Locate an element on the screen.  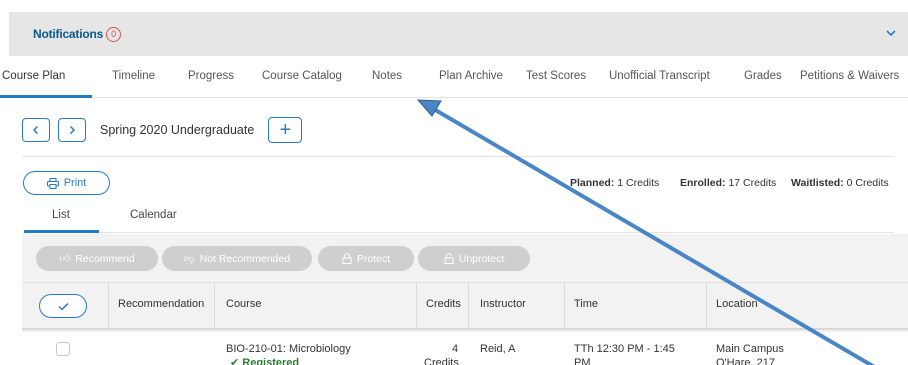
tab-course-catalog: Course Catalog is located at coordinates (302, 76).